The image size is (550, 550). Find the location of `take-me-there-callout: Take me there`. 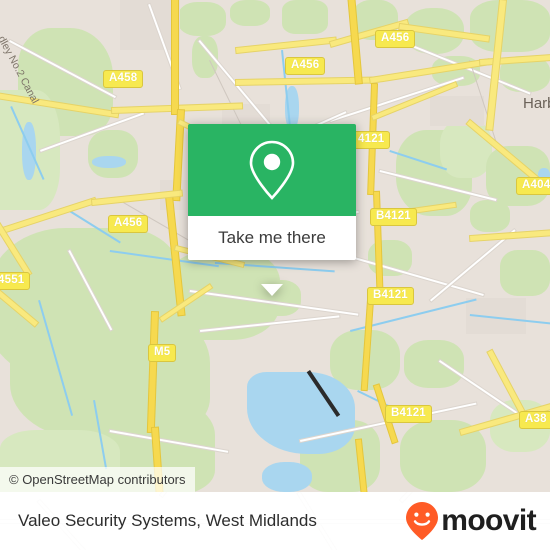

take-me-there-callout: Take me there is located at coordinates (272, 210).